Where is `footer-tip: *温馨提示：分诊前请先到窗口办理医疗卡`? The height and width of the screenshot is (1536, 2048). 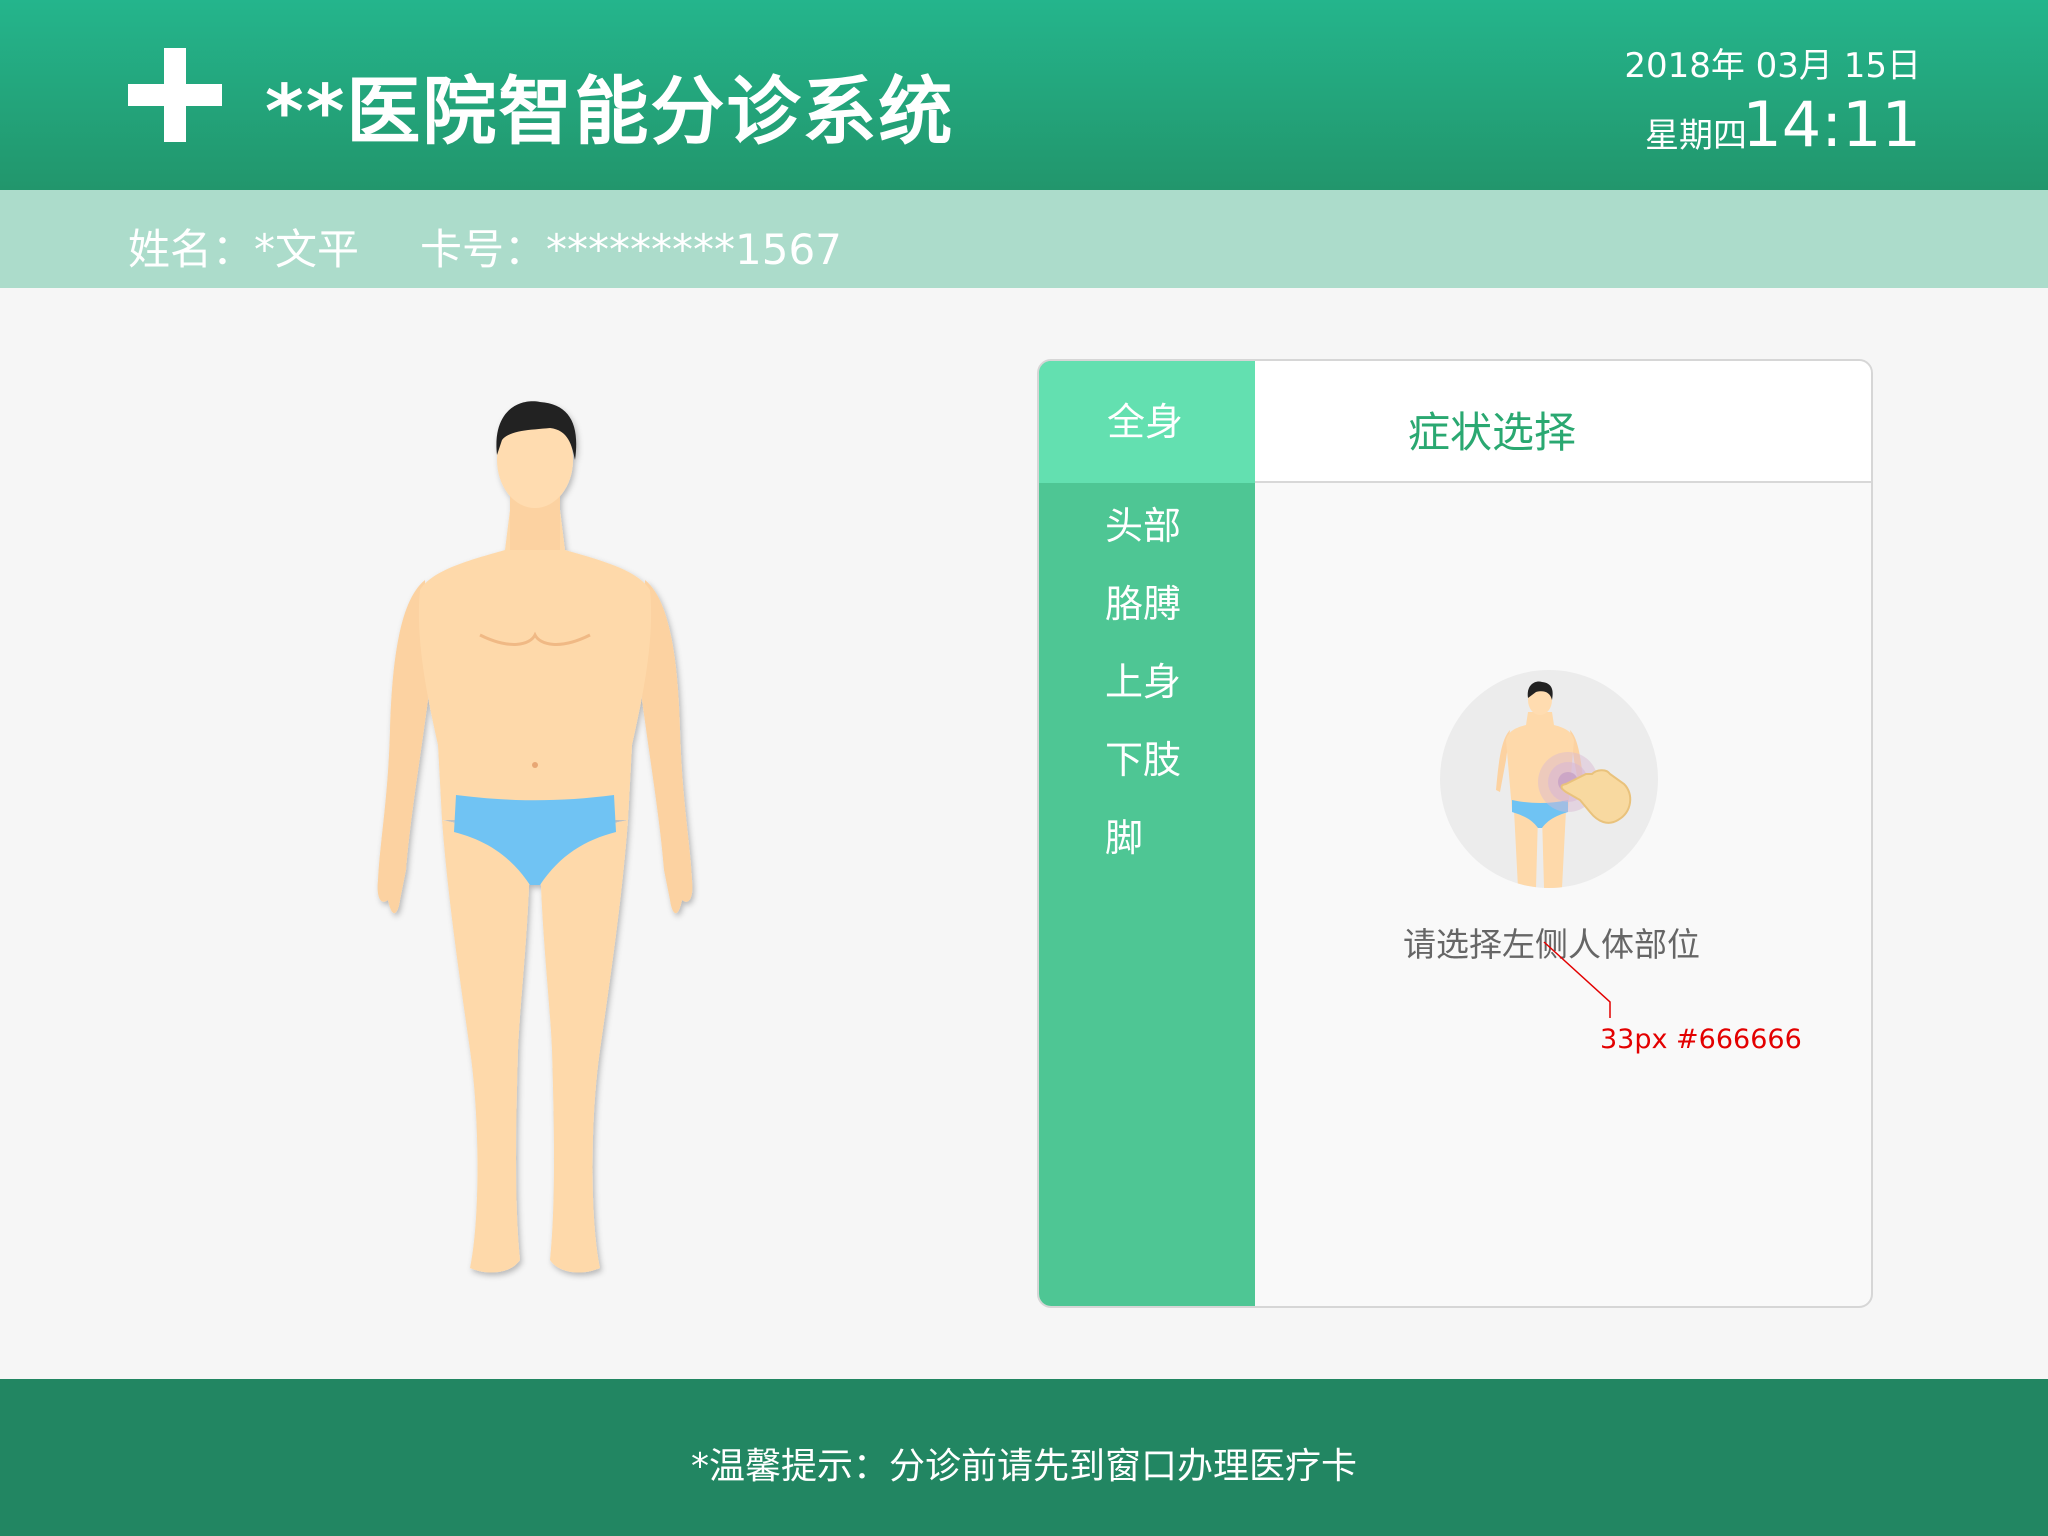
footer-tip: *温馨提示：分诊前请先到窗口办理医疗卡 is located at coordinates (1023, 1466).